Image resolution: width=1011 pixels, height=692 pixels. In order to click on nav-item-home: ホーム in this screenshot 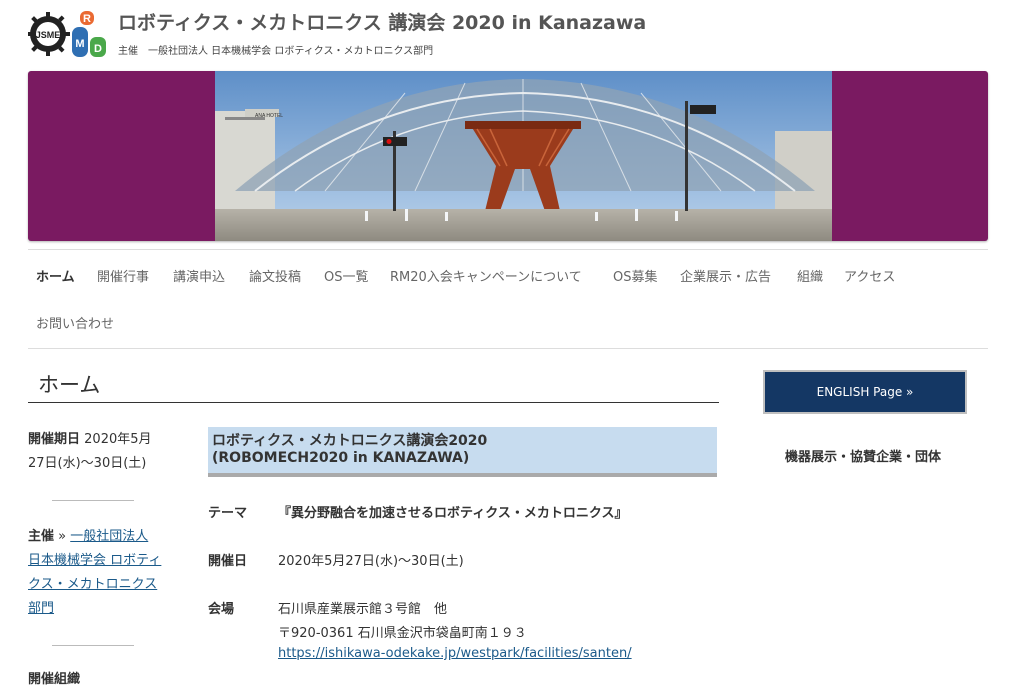, I will do `click(55, 275)`.